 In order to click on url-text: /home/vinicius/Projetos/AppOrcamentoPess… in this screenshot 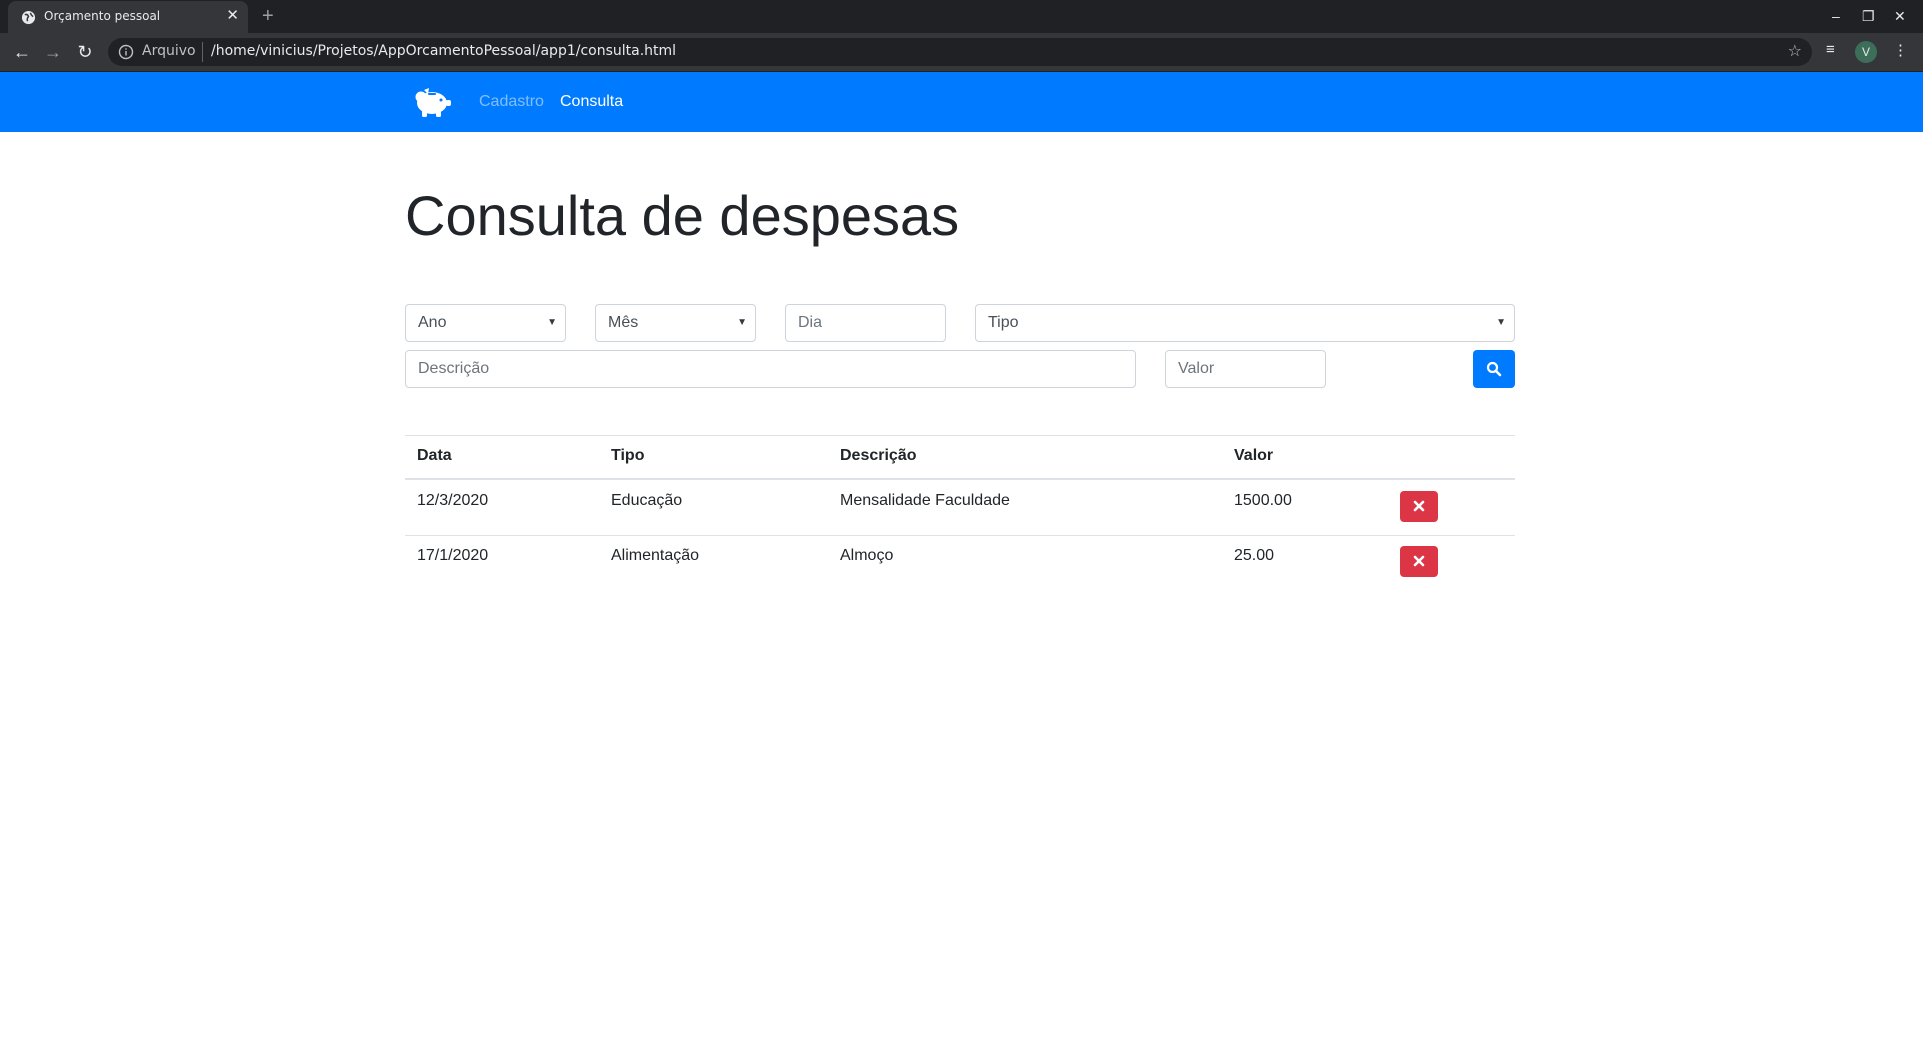, I will do `click(443, 51)`.